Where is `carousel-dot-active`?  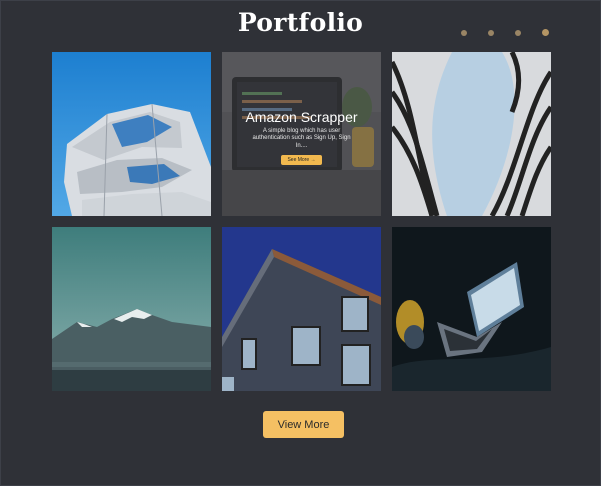
carousel-dot-active is located at coordinates (545, 32).